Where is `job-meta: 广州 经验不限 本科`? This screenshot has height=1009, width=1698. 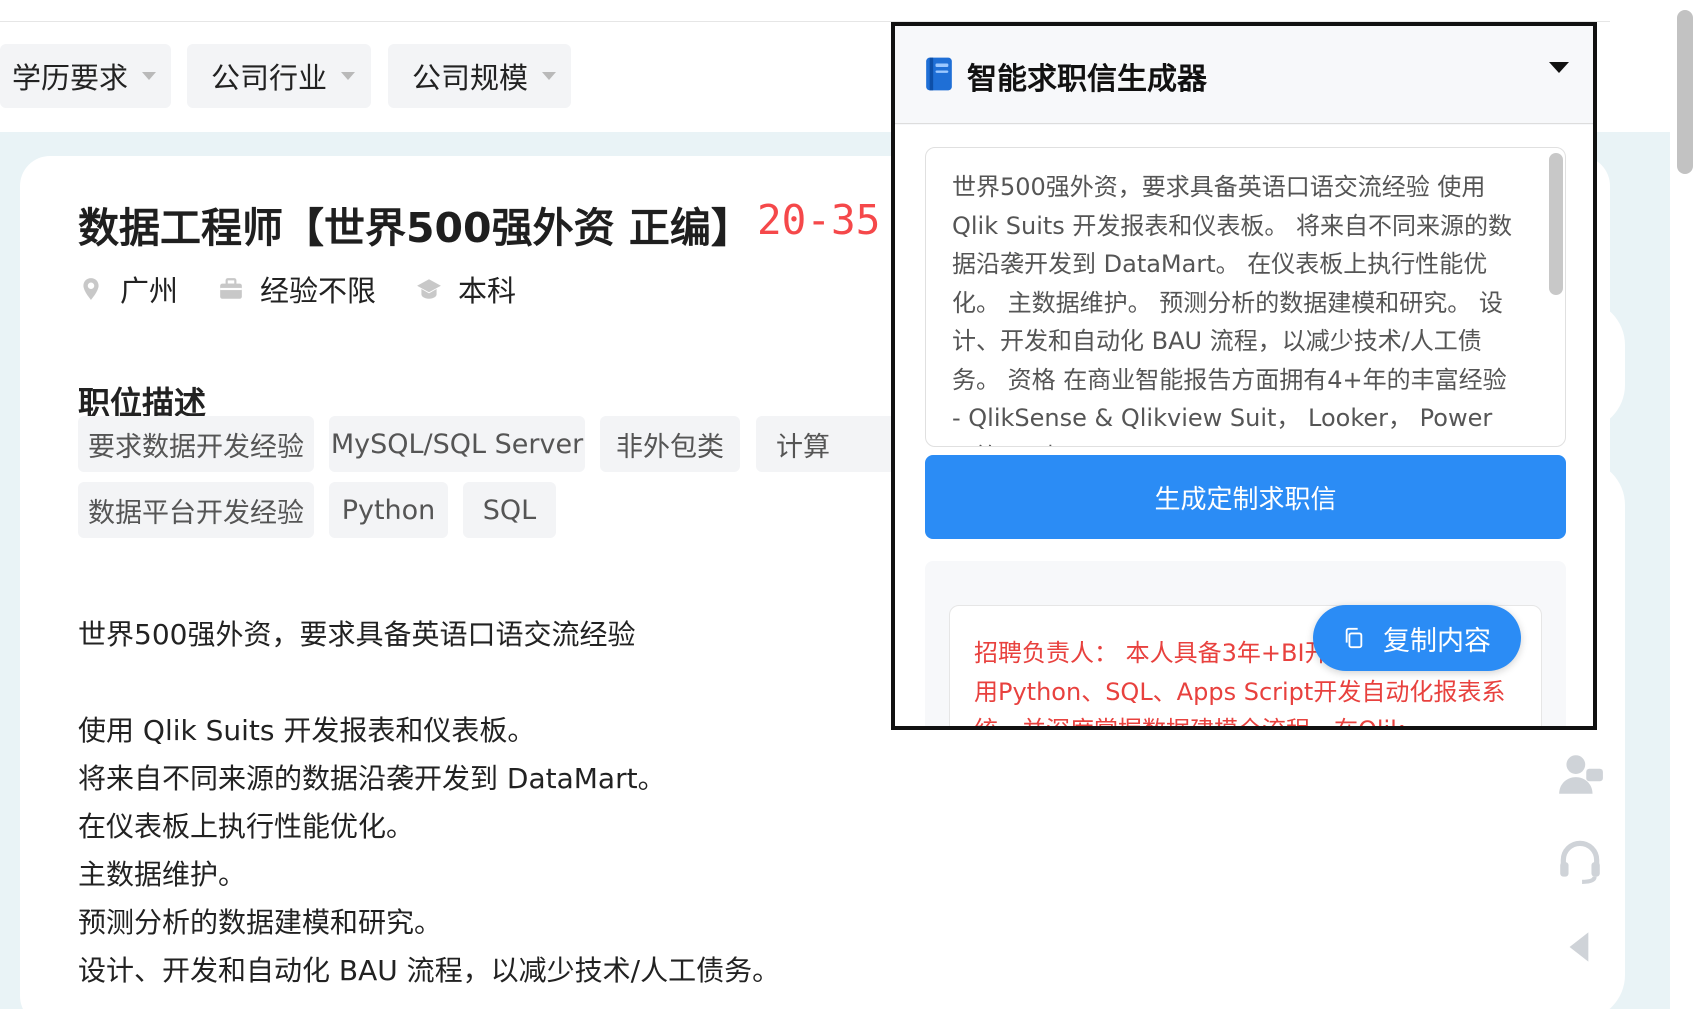
job-meta: 广州 经验不限 本科 is located at coordinates (317, 289).